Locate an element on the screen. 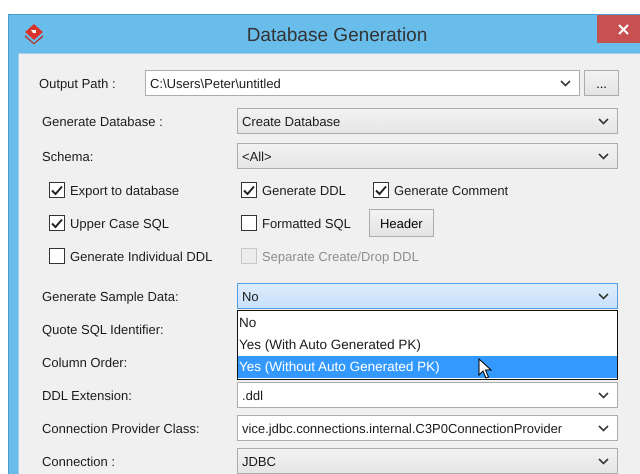 The height and width of the screenshot is (474, 640). checkbox-label: Formatted SQL is located at coordinates (306, 223).